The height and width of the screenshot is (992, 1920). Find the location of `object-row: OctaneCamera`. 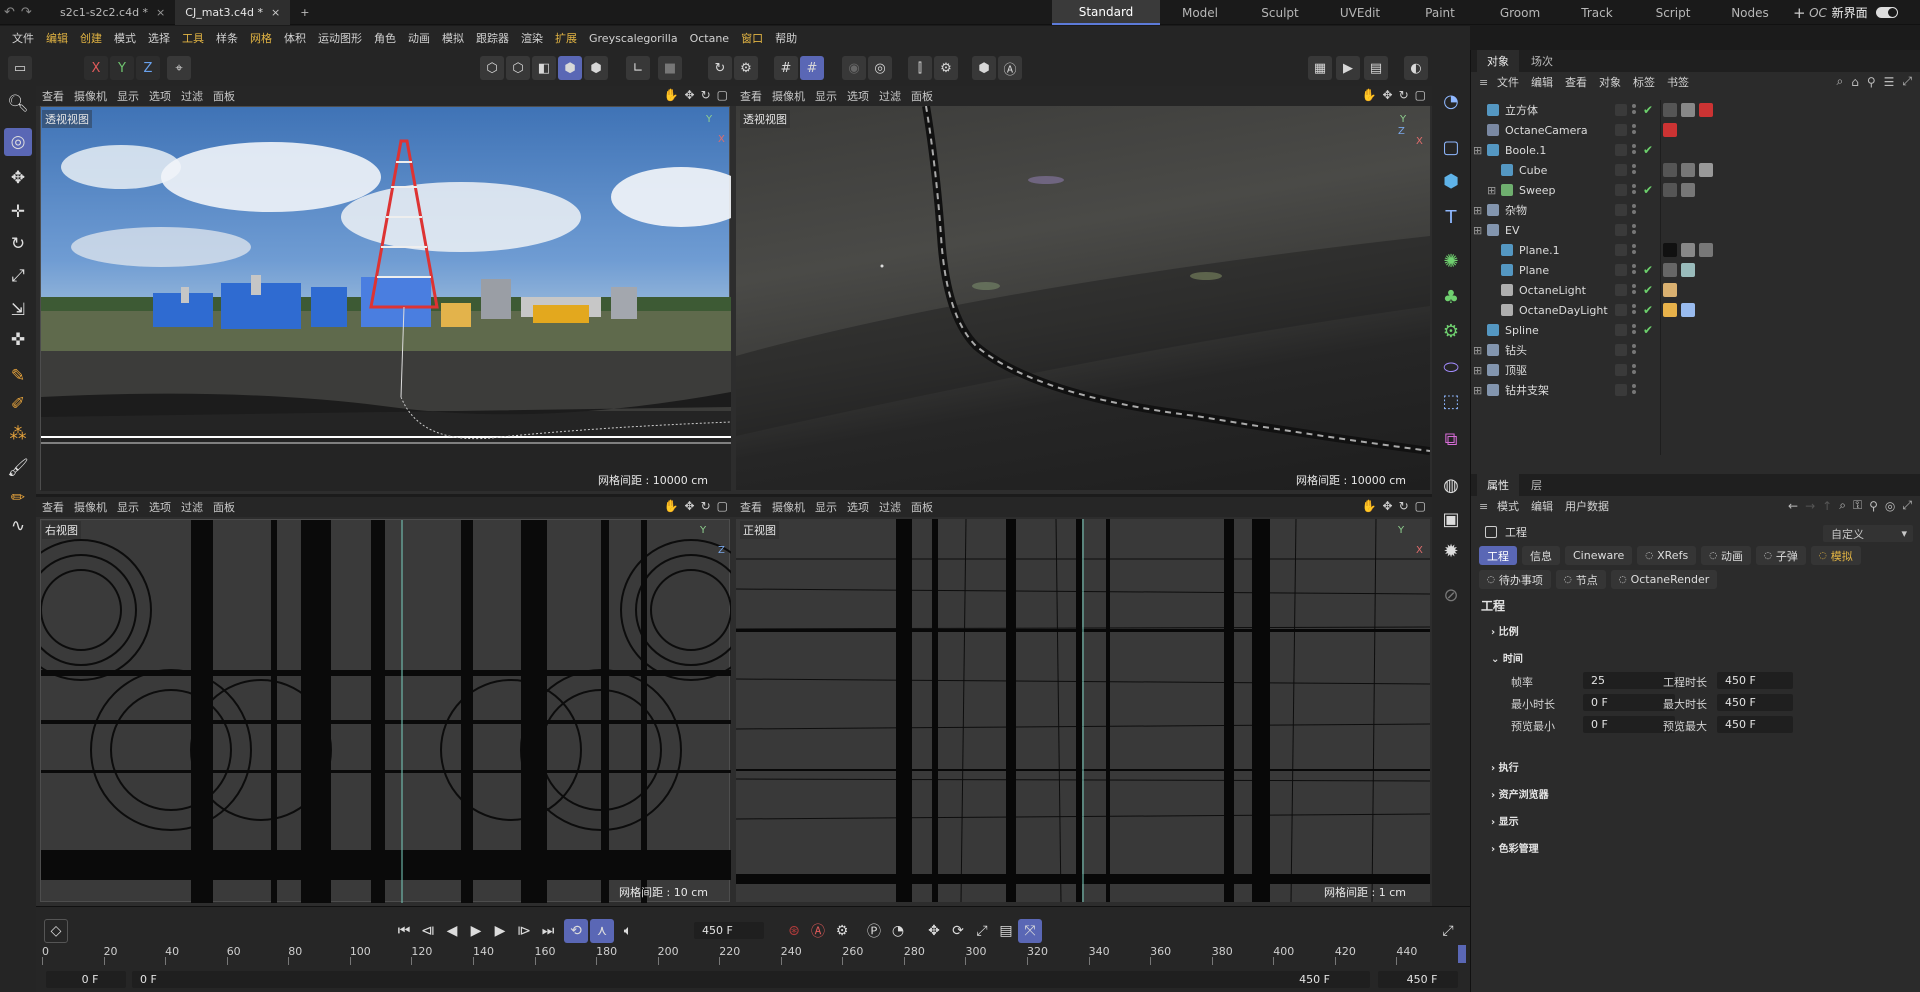

object-row: OctaneCamera is located at coordinates (1695, 130).